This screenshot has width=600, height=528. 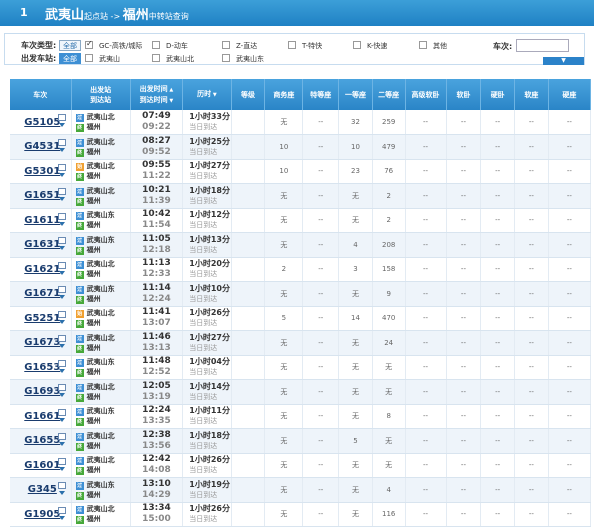 I want to click on train-number-link: G5105, so click(x=42, y=122).